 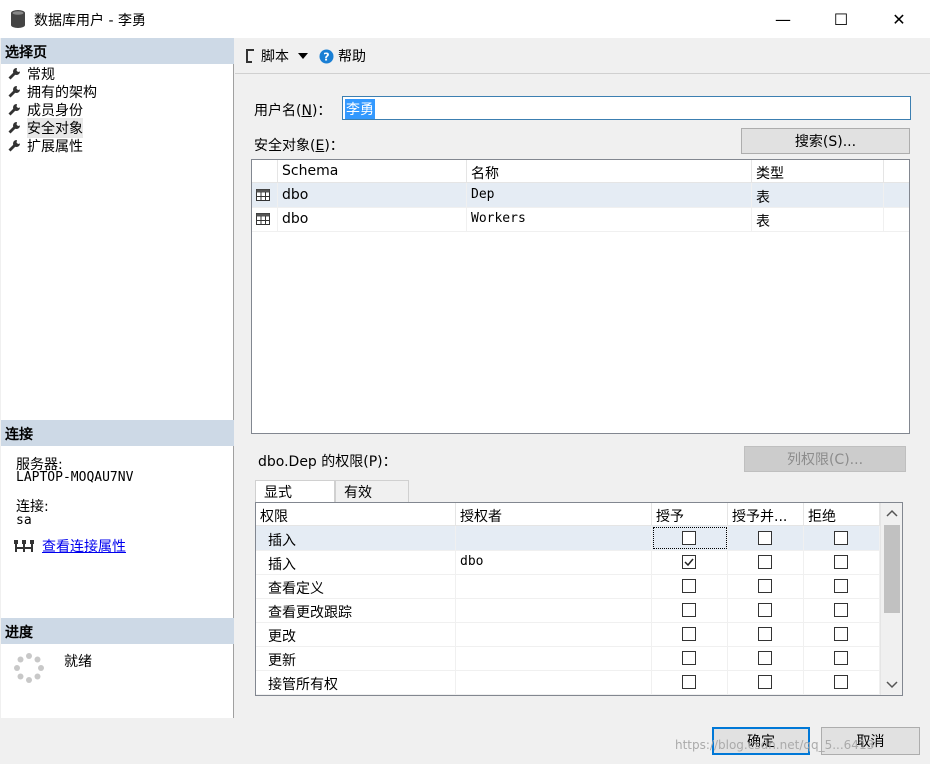 What do you see at coordinates (356, 562) in the screenshot?
I see `cell-permission: 插入` at bounding box center [356, 562].